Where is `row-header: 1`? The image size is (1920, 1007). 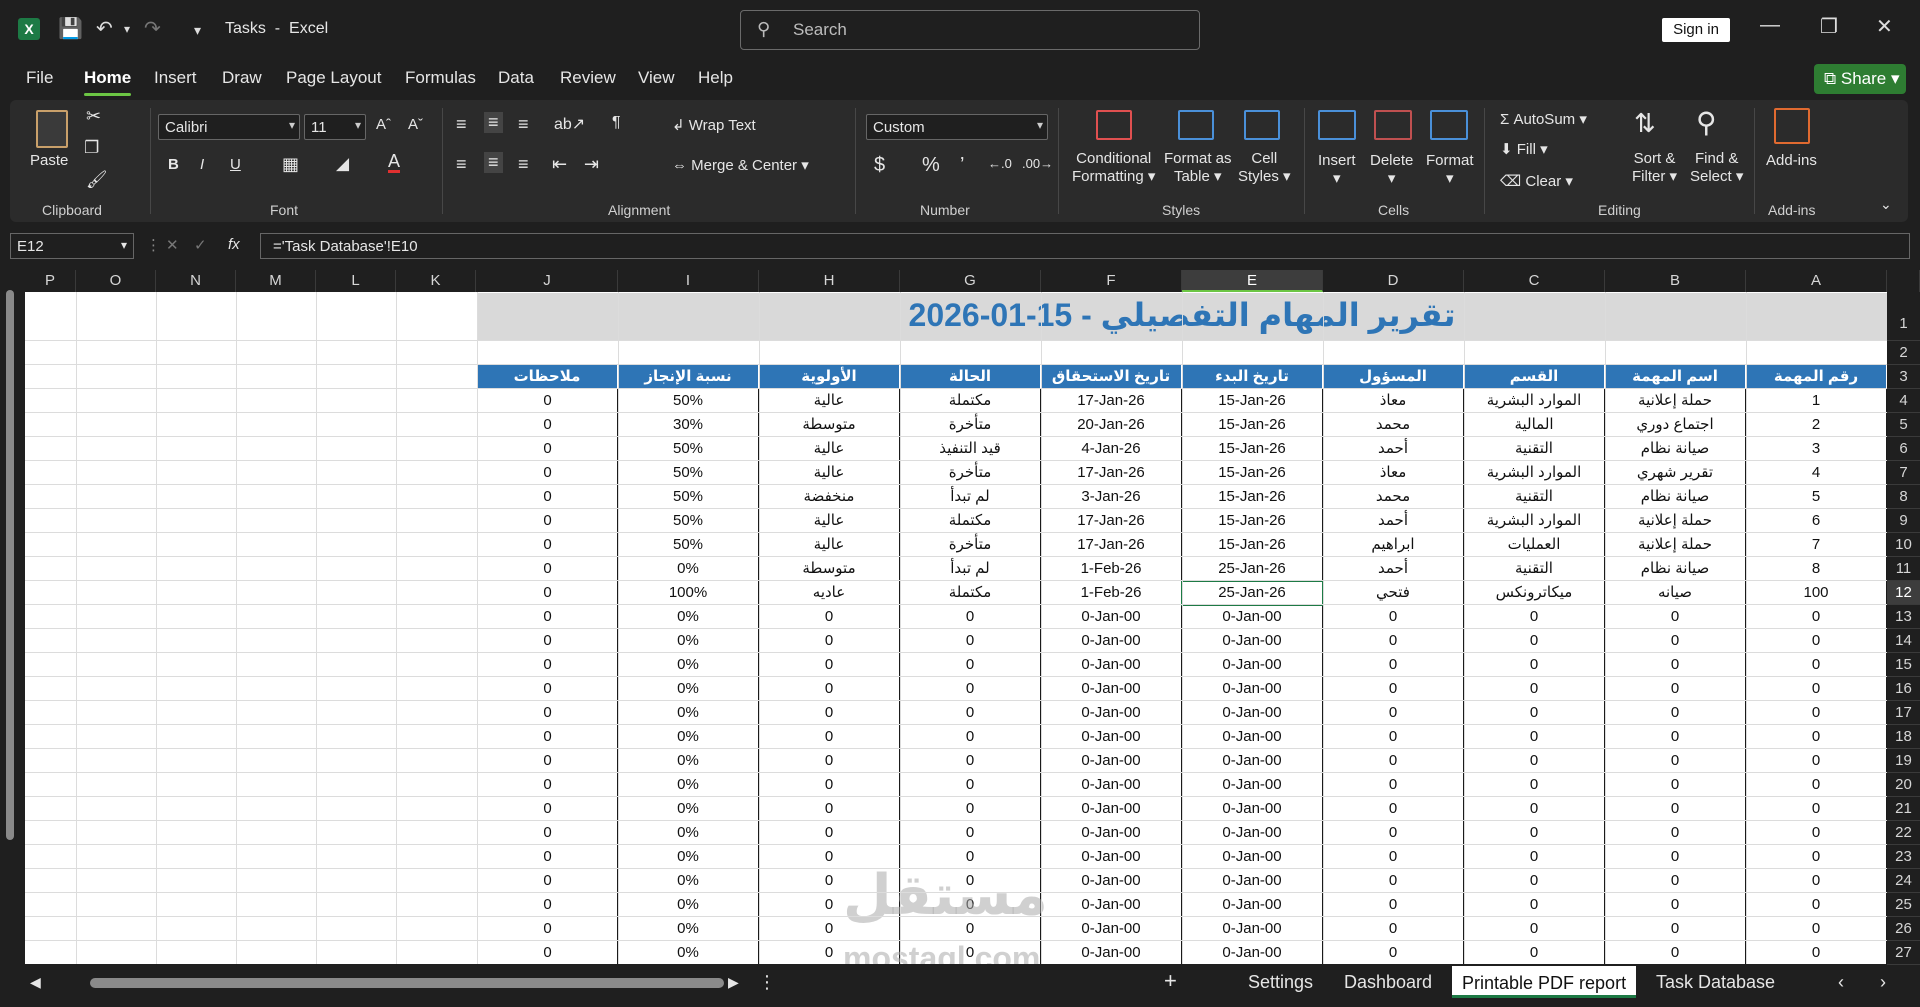 row-header: 1 is located at coordinates (1903, 316).